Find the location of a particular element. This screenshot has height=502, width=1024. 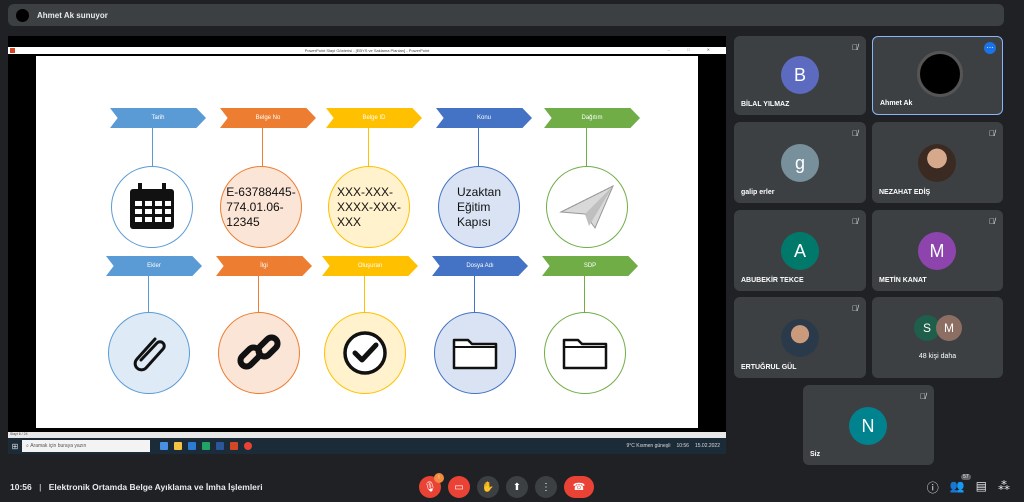

participant-name: Ahmet Ak is located at coordinates (896, 103).